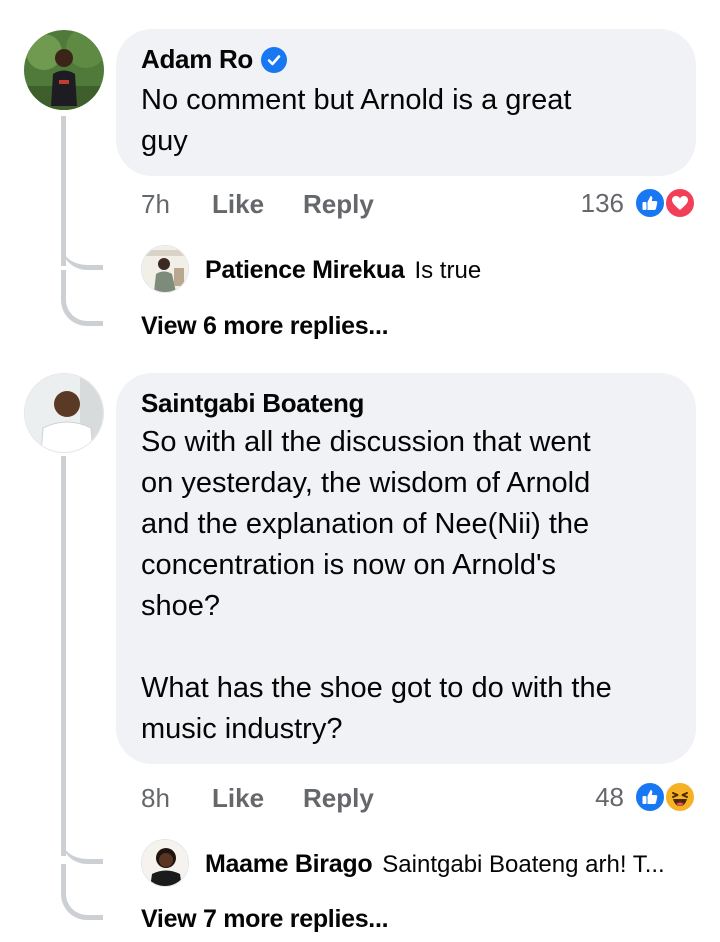 Image resolution: width=720 pixels, height=942 pixels. I want to click on author-name: Saintgabi Boateng, so click(252, 403).